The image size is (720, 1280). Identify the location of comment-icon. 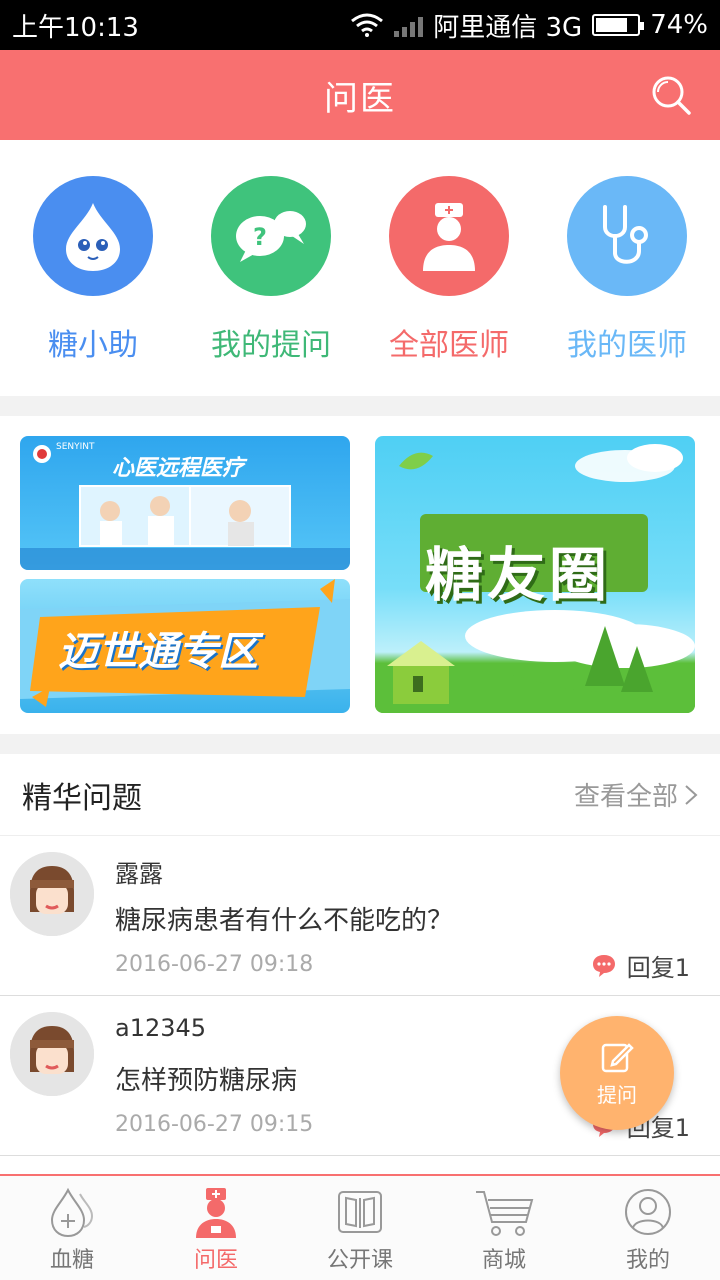
(603, 965).